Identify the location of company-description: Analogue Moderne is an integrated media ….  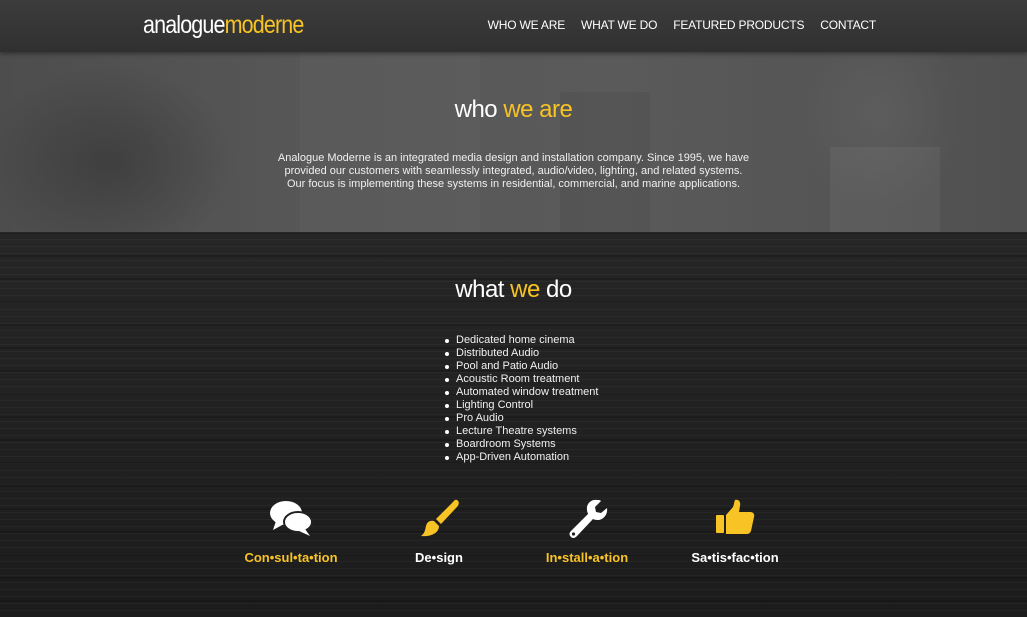
(513, 171).